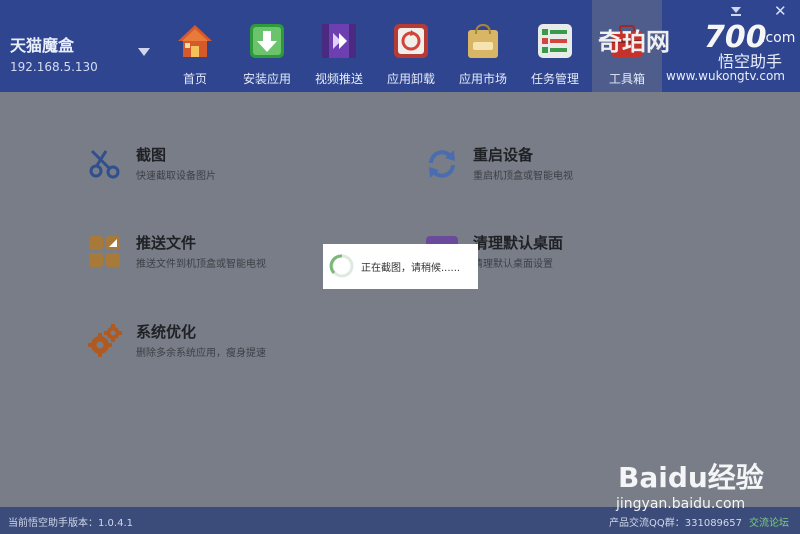 The width and height of the screenshot is (800, 534). I want to click on nav-label: 应用市场, so click(482, 79).